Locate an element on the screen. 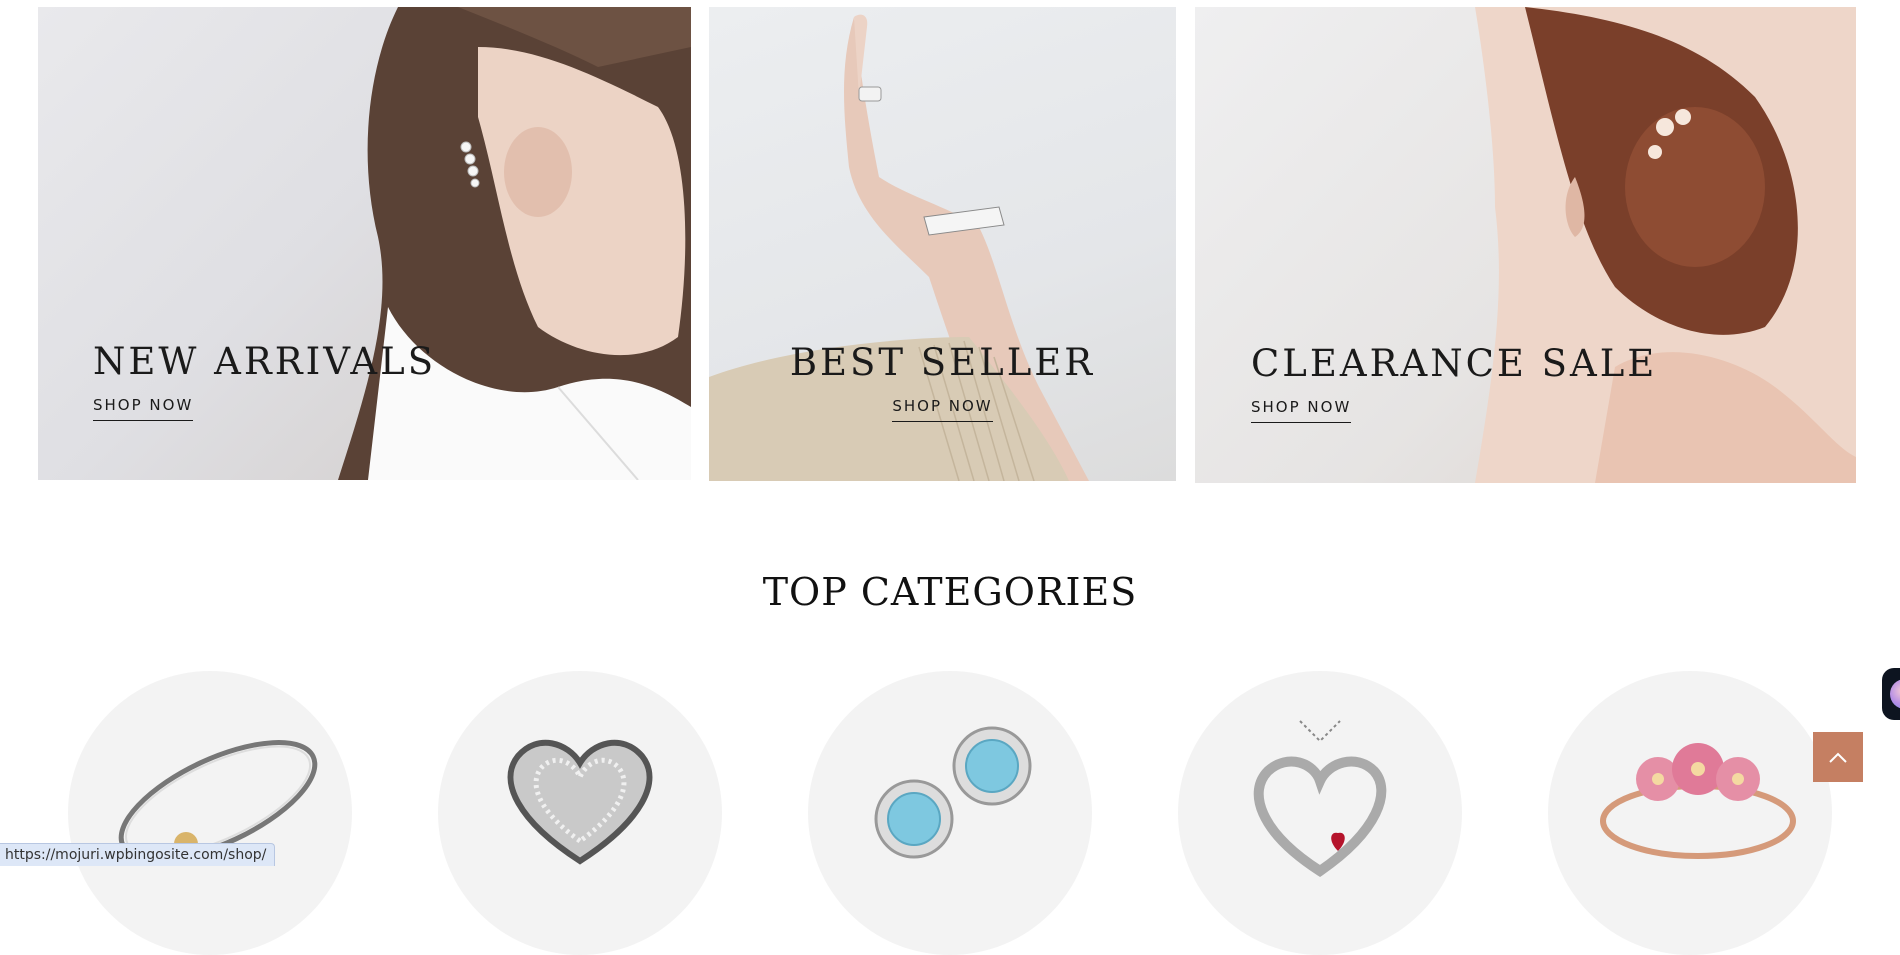  section-title: TOP CATEGORIES is located at coordinates (950, 592).